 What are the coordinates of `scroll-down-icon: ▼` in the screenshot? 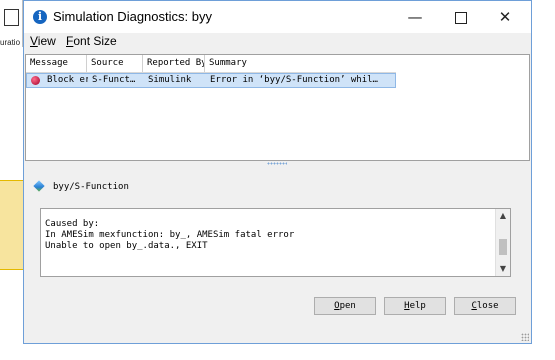 It's located at (503, 269).